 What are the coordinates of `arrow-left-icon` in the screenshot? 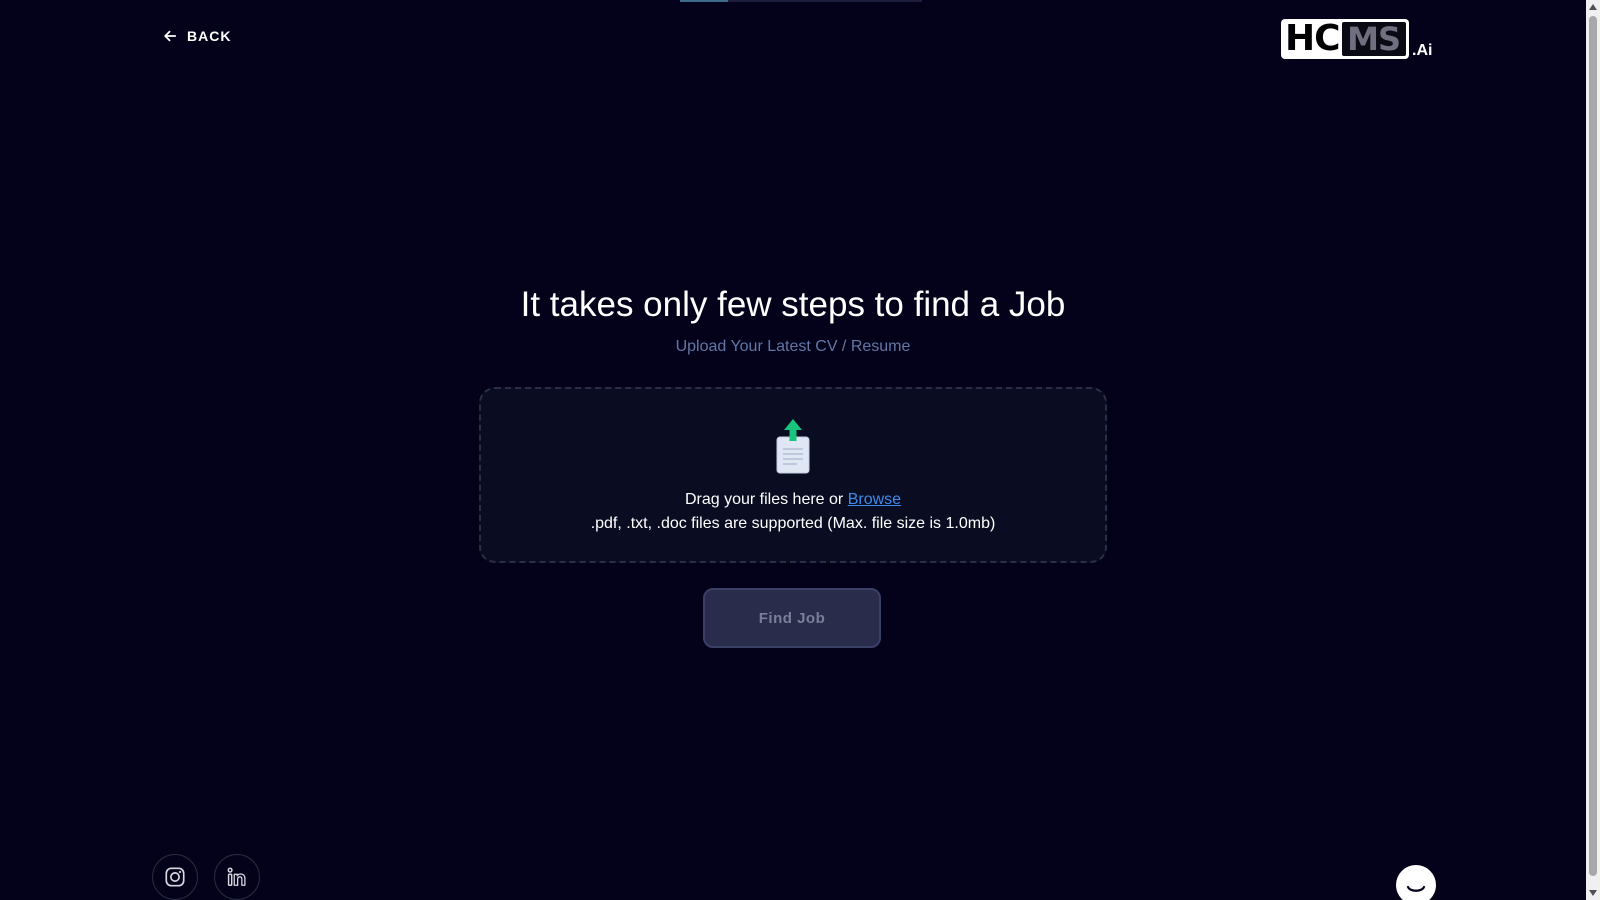 It's located at (170, 36).